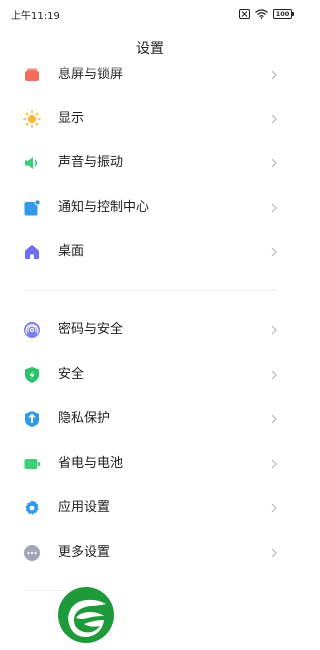 This screenshot has width=320, height=650. I want to click on shield-icon, so click(32, 375).